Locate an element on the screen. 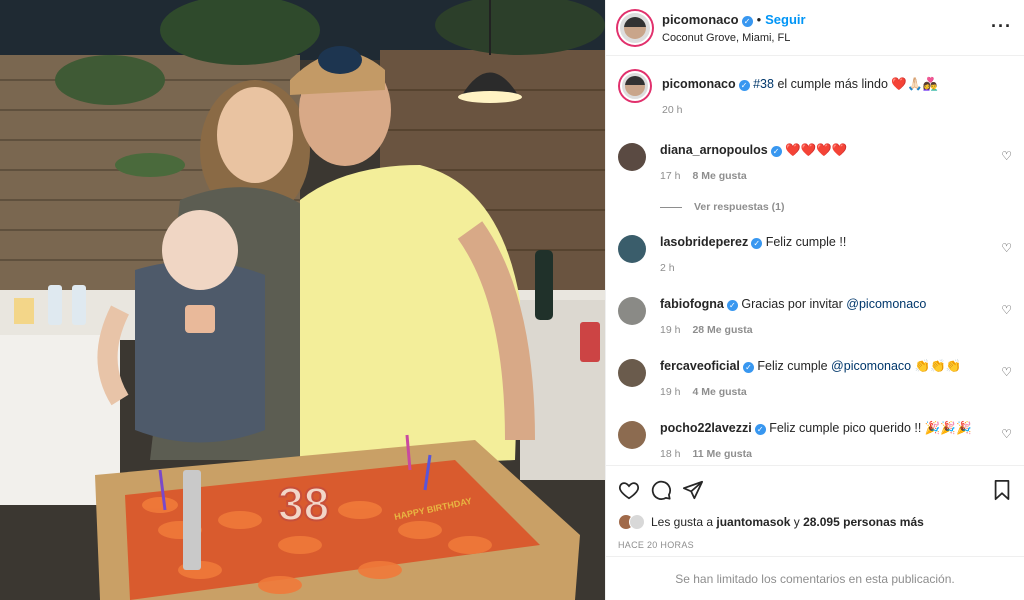  comment-suffix: 👏👏👏 is located at coordinates (936, 366).